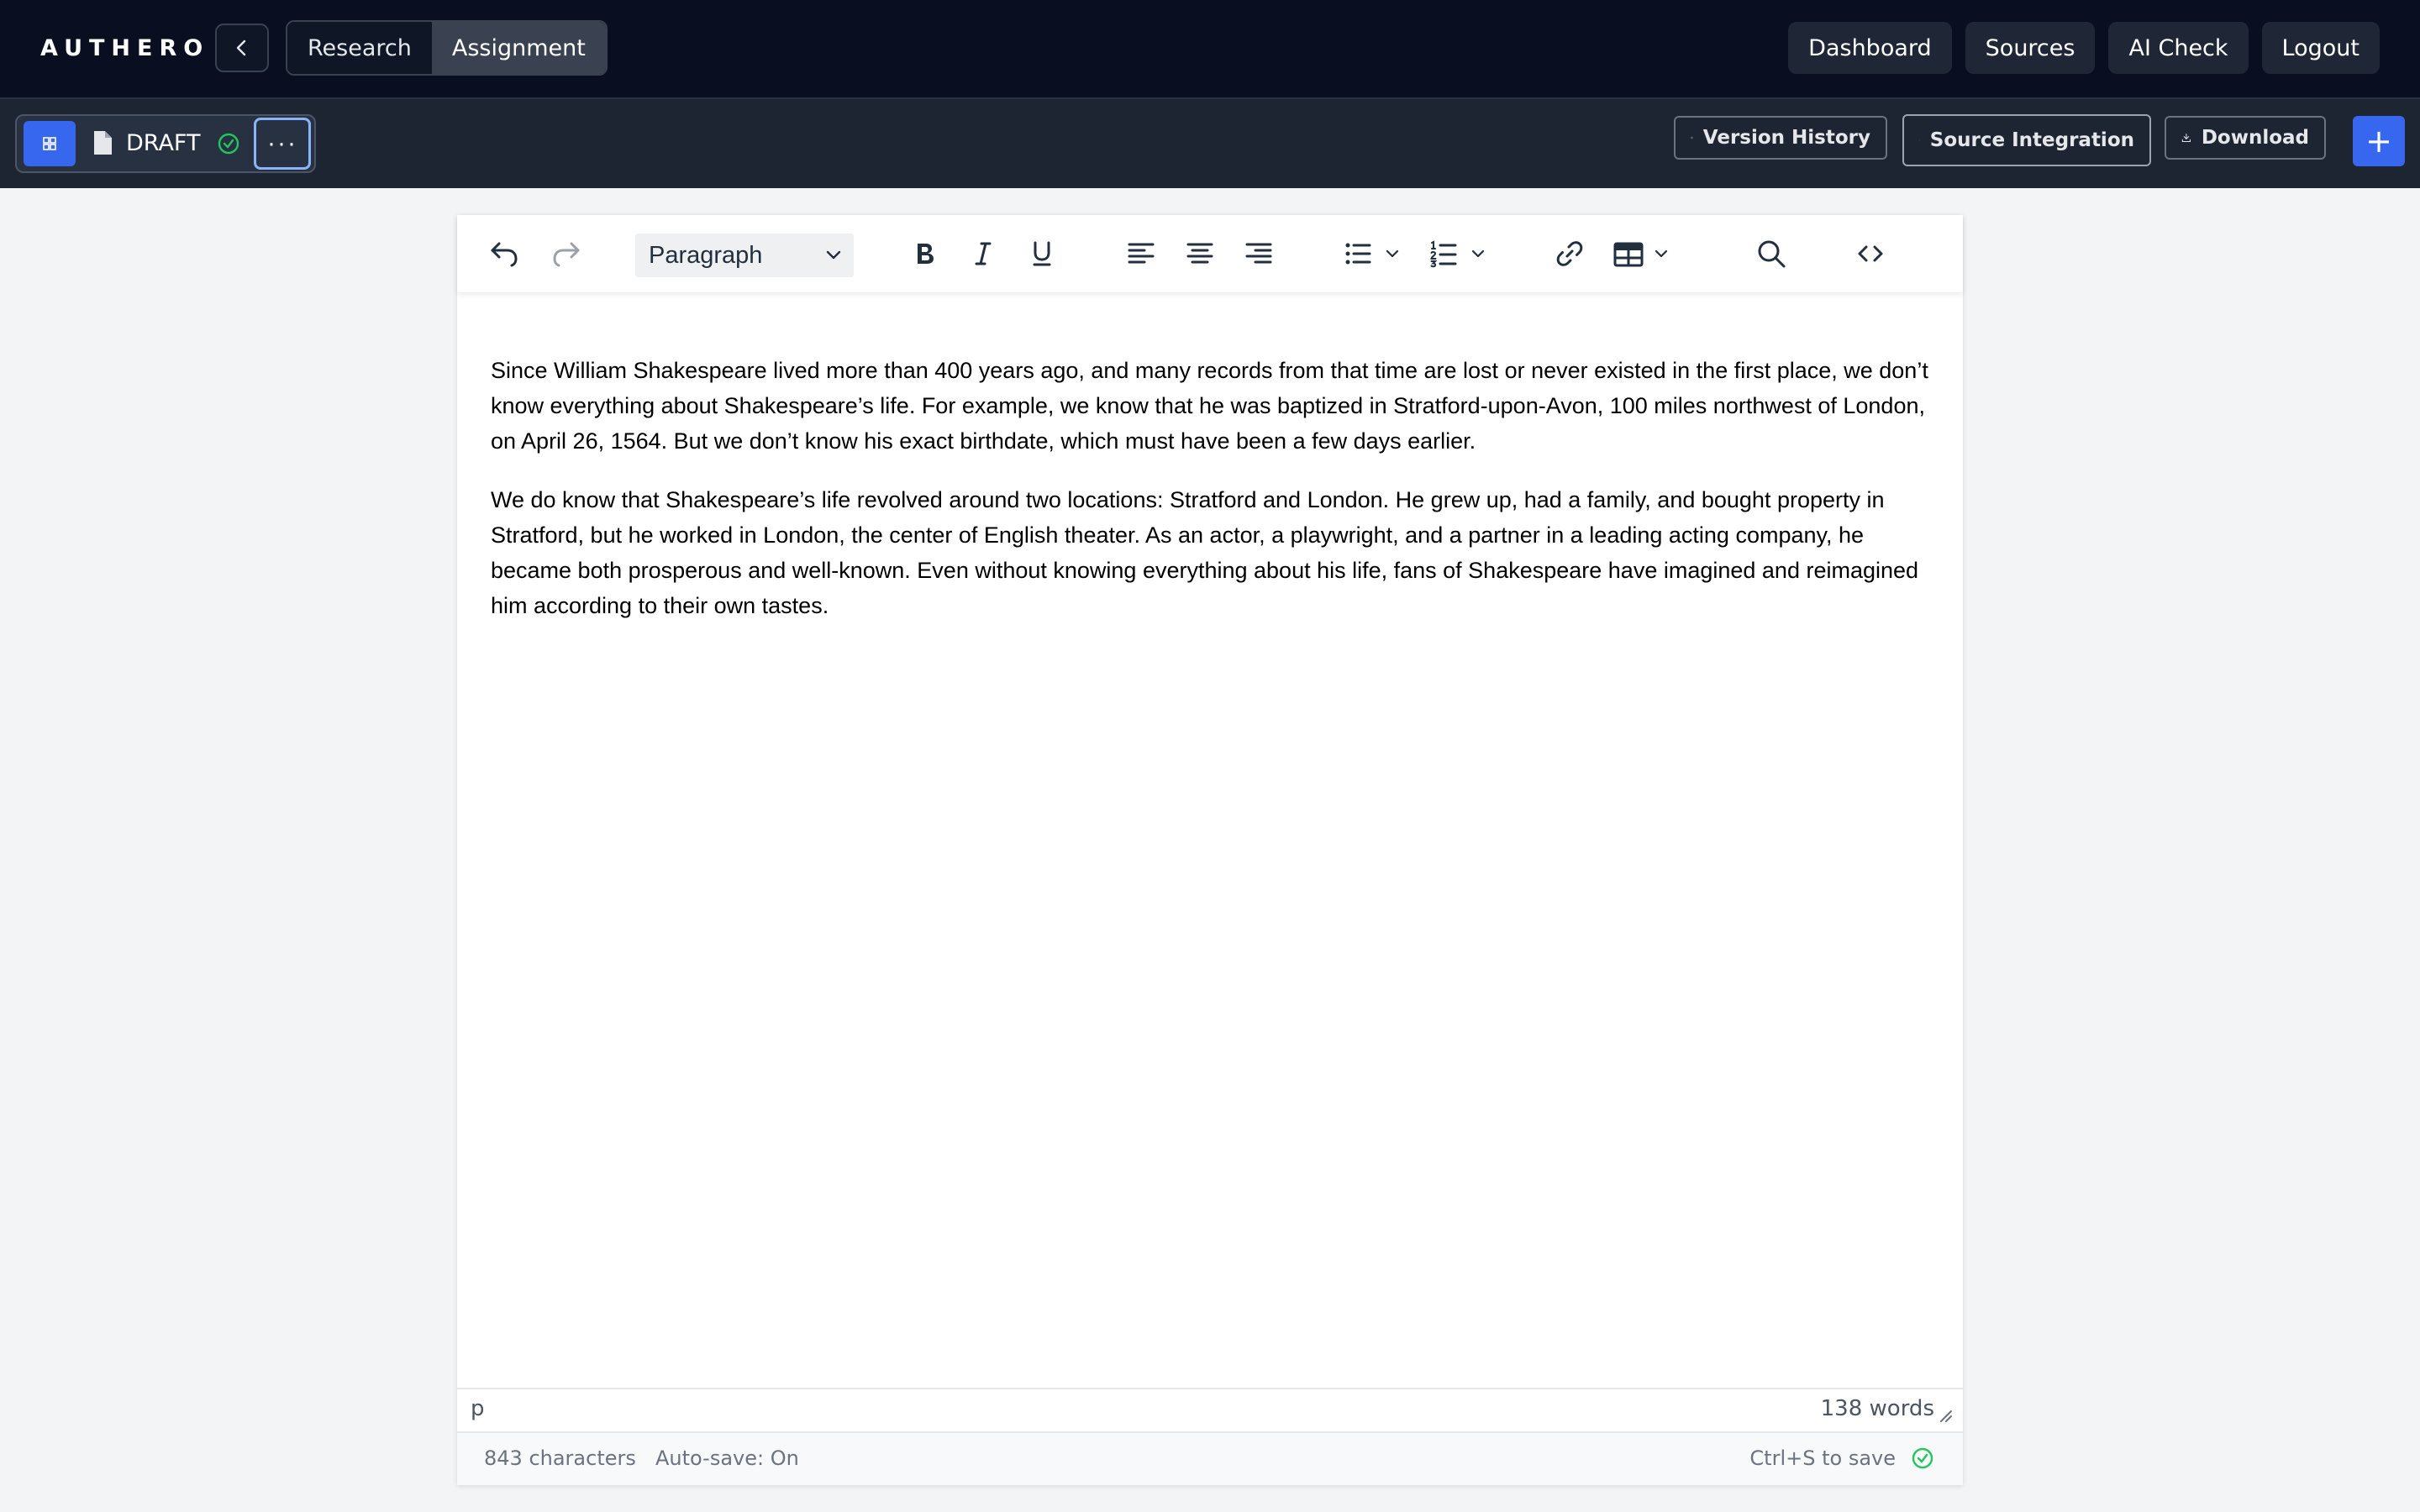 Image resolution: width=2420 pixels, height=1512 pixels. I want to click on numbered-list-button, so click(1443, 254).